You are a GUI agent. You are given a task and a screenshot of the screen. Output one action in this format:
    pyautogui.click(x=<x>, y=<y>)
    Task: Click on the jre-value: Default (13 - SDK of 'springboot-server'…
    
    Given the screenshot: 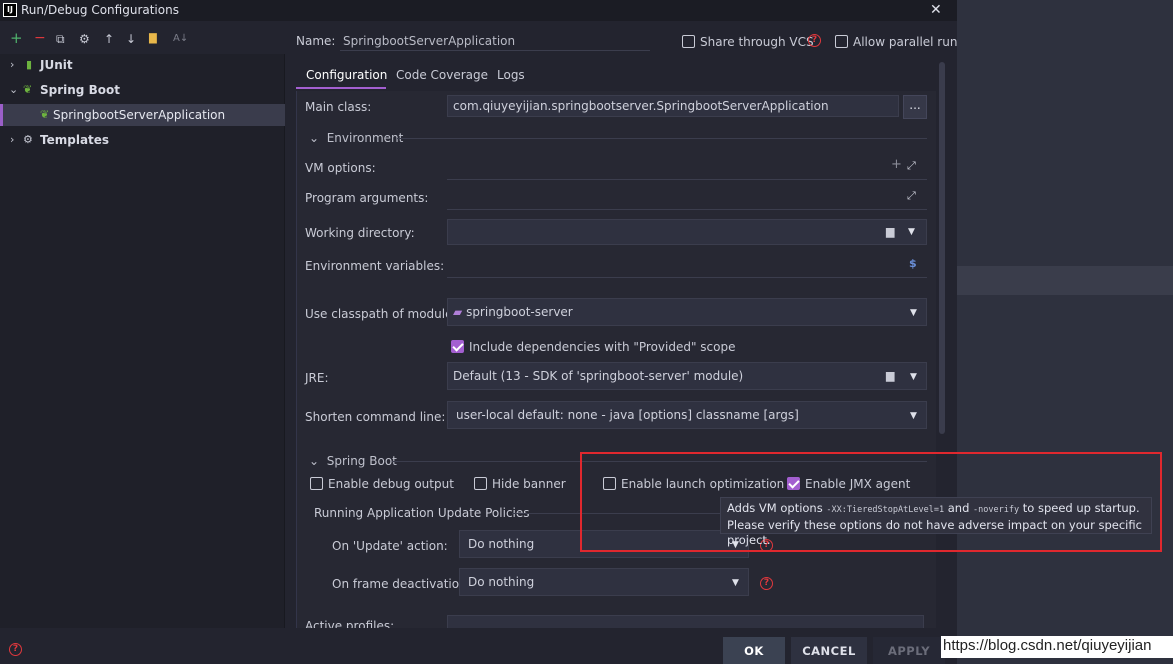 What is the action you would take?
    pyautogui.click(x=598, y=376)
    